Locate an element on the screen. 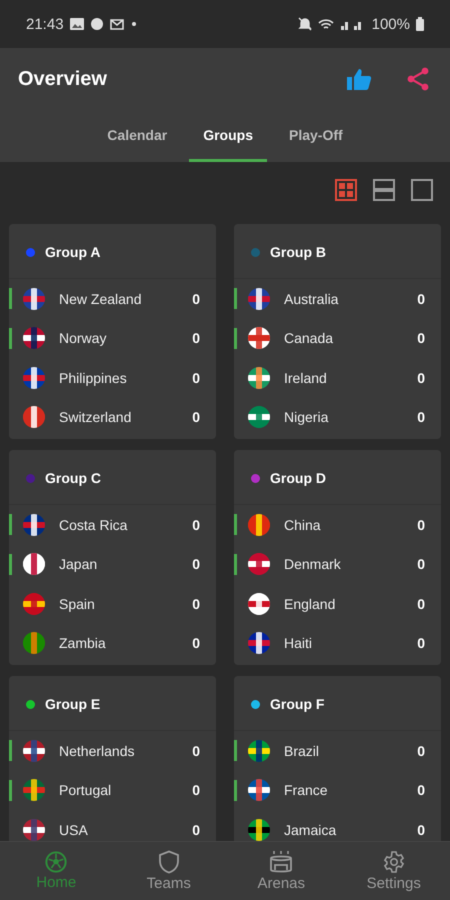  team-name: Netherlands is located at coordinates (125, 750).